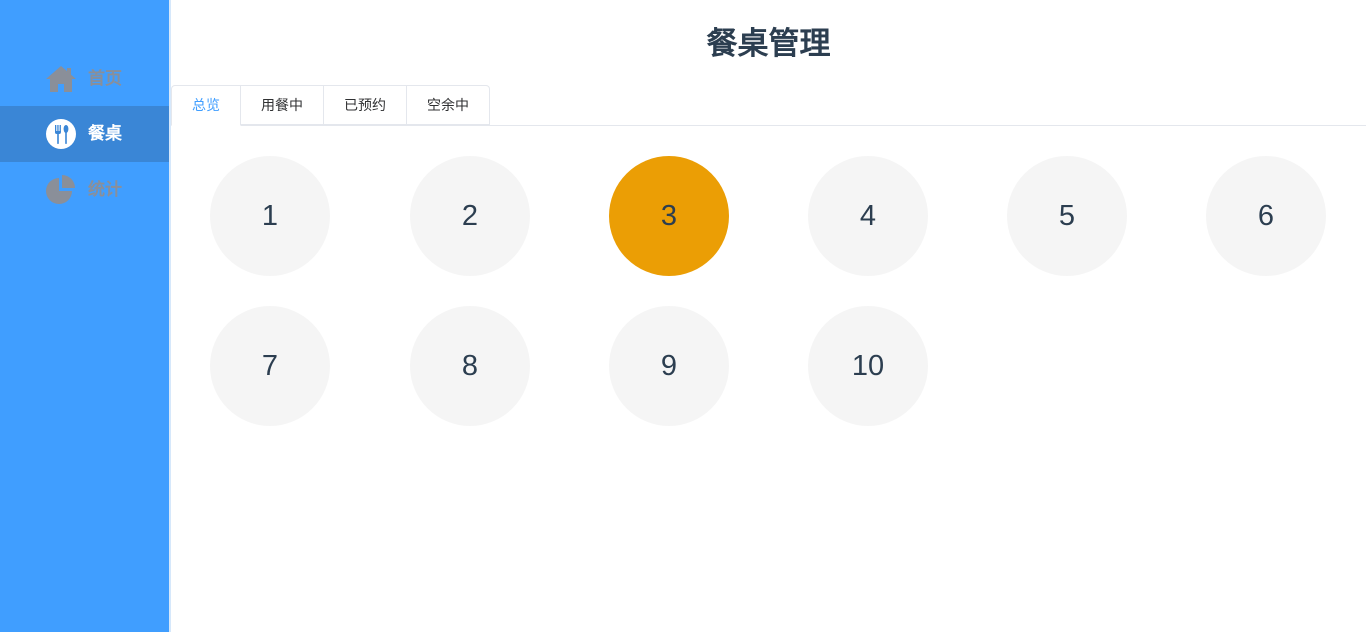  What do you see at coordinates (61, 79) in the screenshot?
I see `home-icon` at bounding box center [61, 79].